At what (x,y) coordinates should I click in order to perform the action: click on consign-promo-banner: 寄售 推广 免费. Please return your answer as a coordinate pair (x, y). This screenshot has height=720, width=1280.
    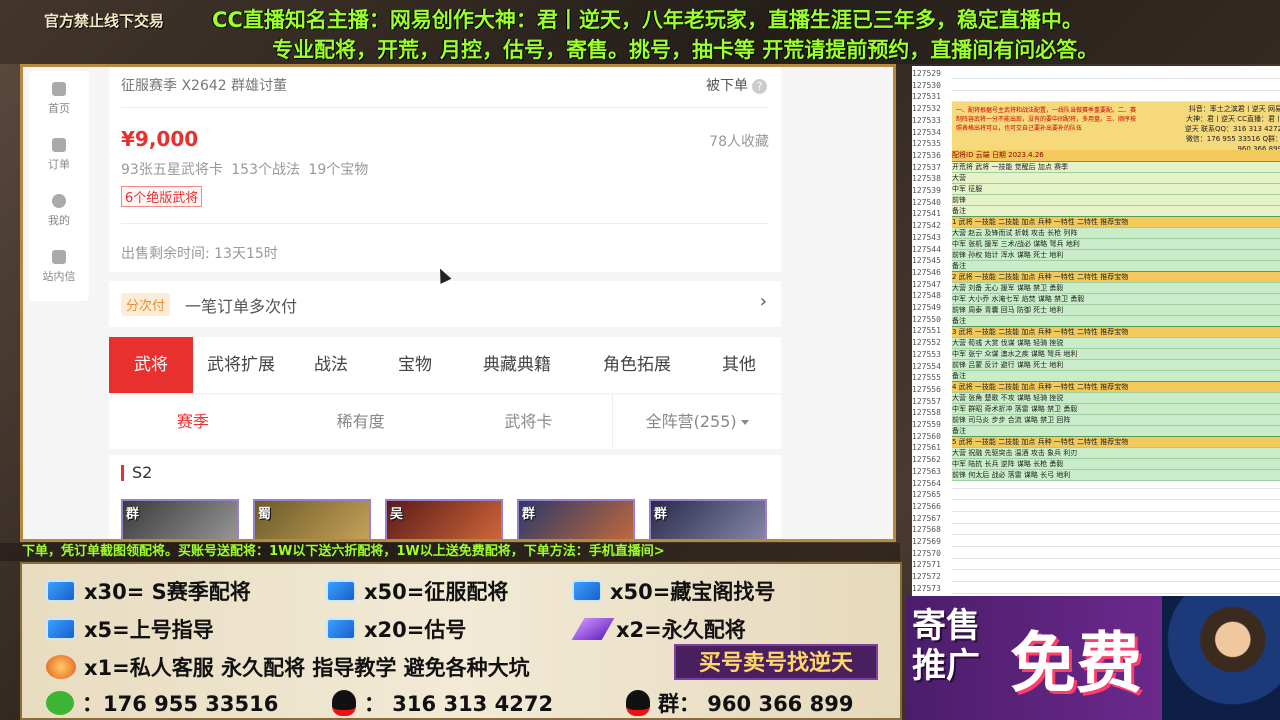
    Looking at the image, I should click on (1093, 658).